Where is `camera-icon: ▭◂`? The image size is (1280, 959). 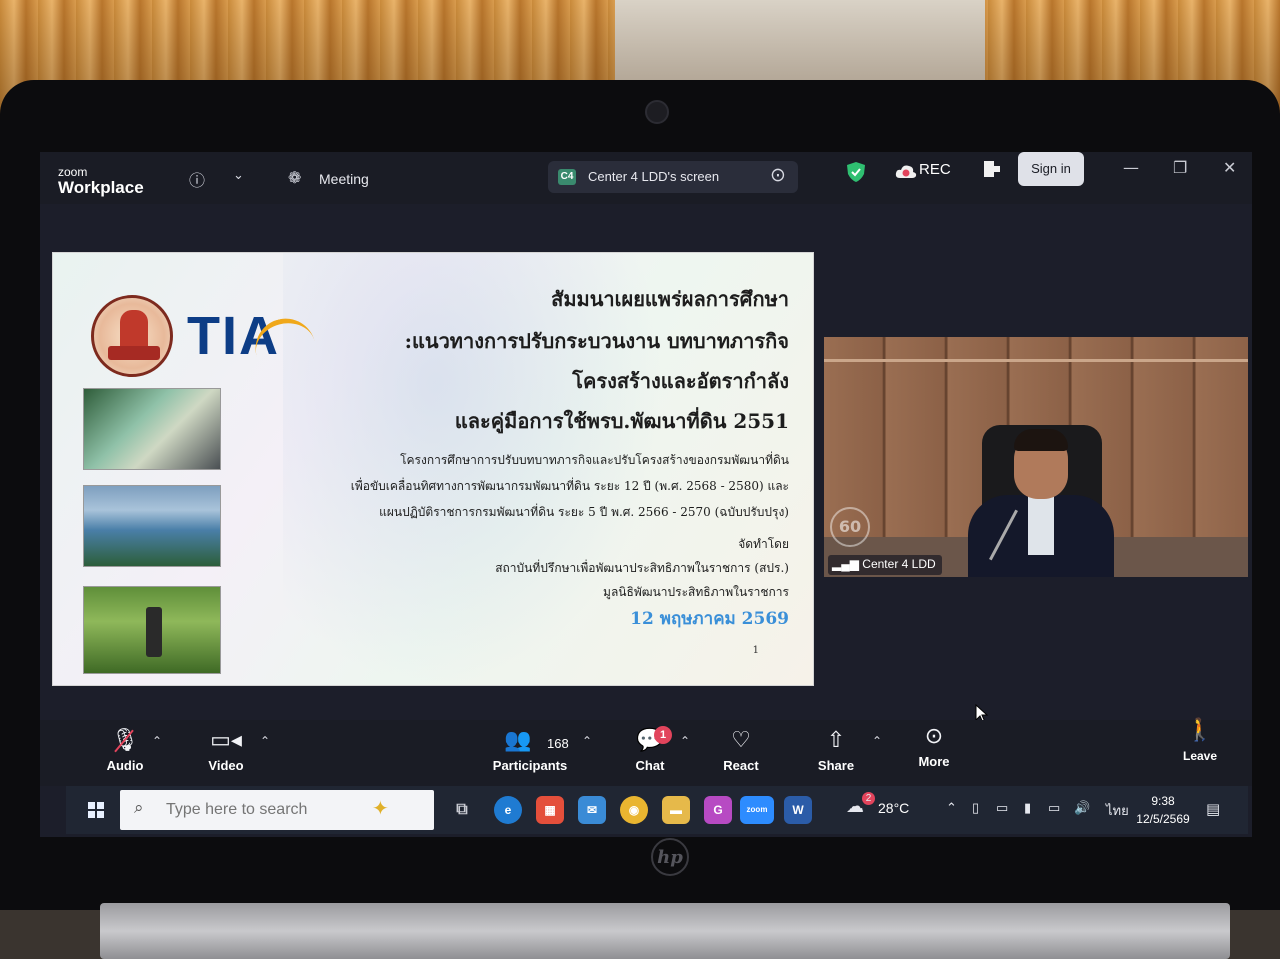 camera-icon: ▭◂ is located at coordinates (226, 739).